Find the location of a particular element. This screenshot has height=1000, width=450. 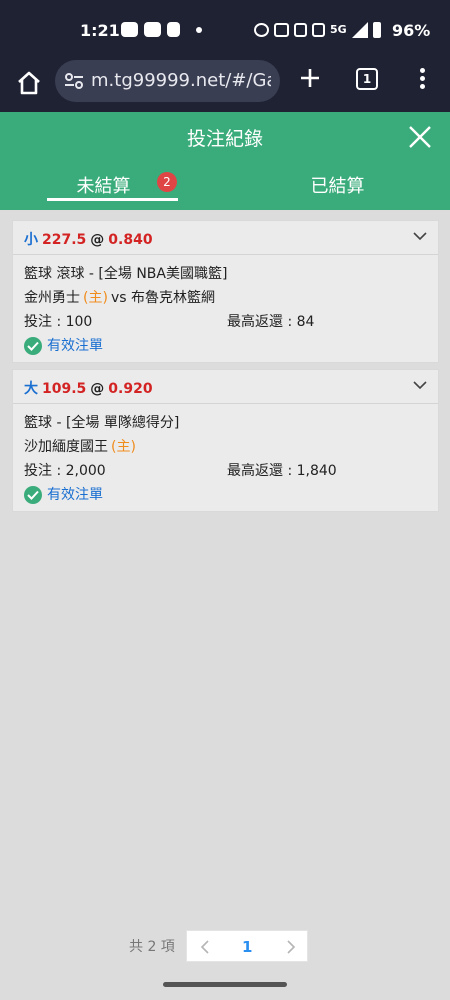

bet-league: 籃球 滾球 - [全場 NBA美國職籃] is located at coordinates (126, 274).